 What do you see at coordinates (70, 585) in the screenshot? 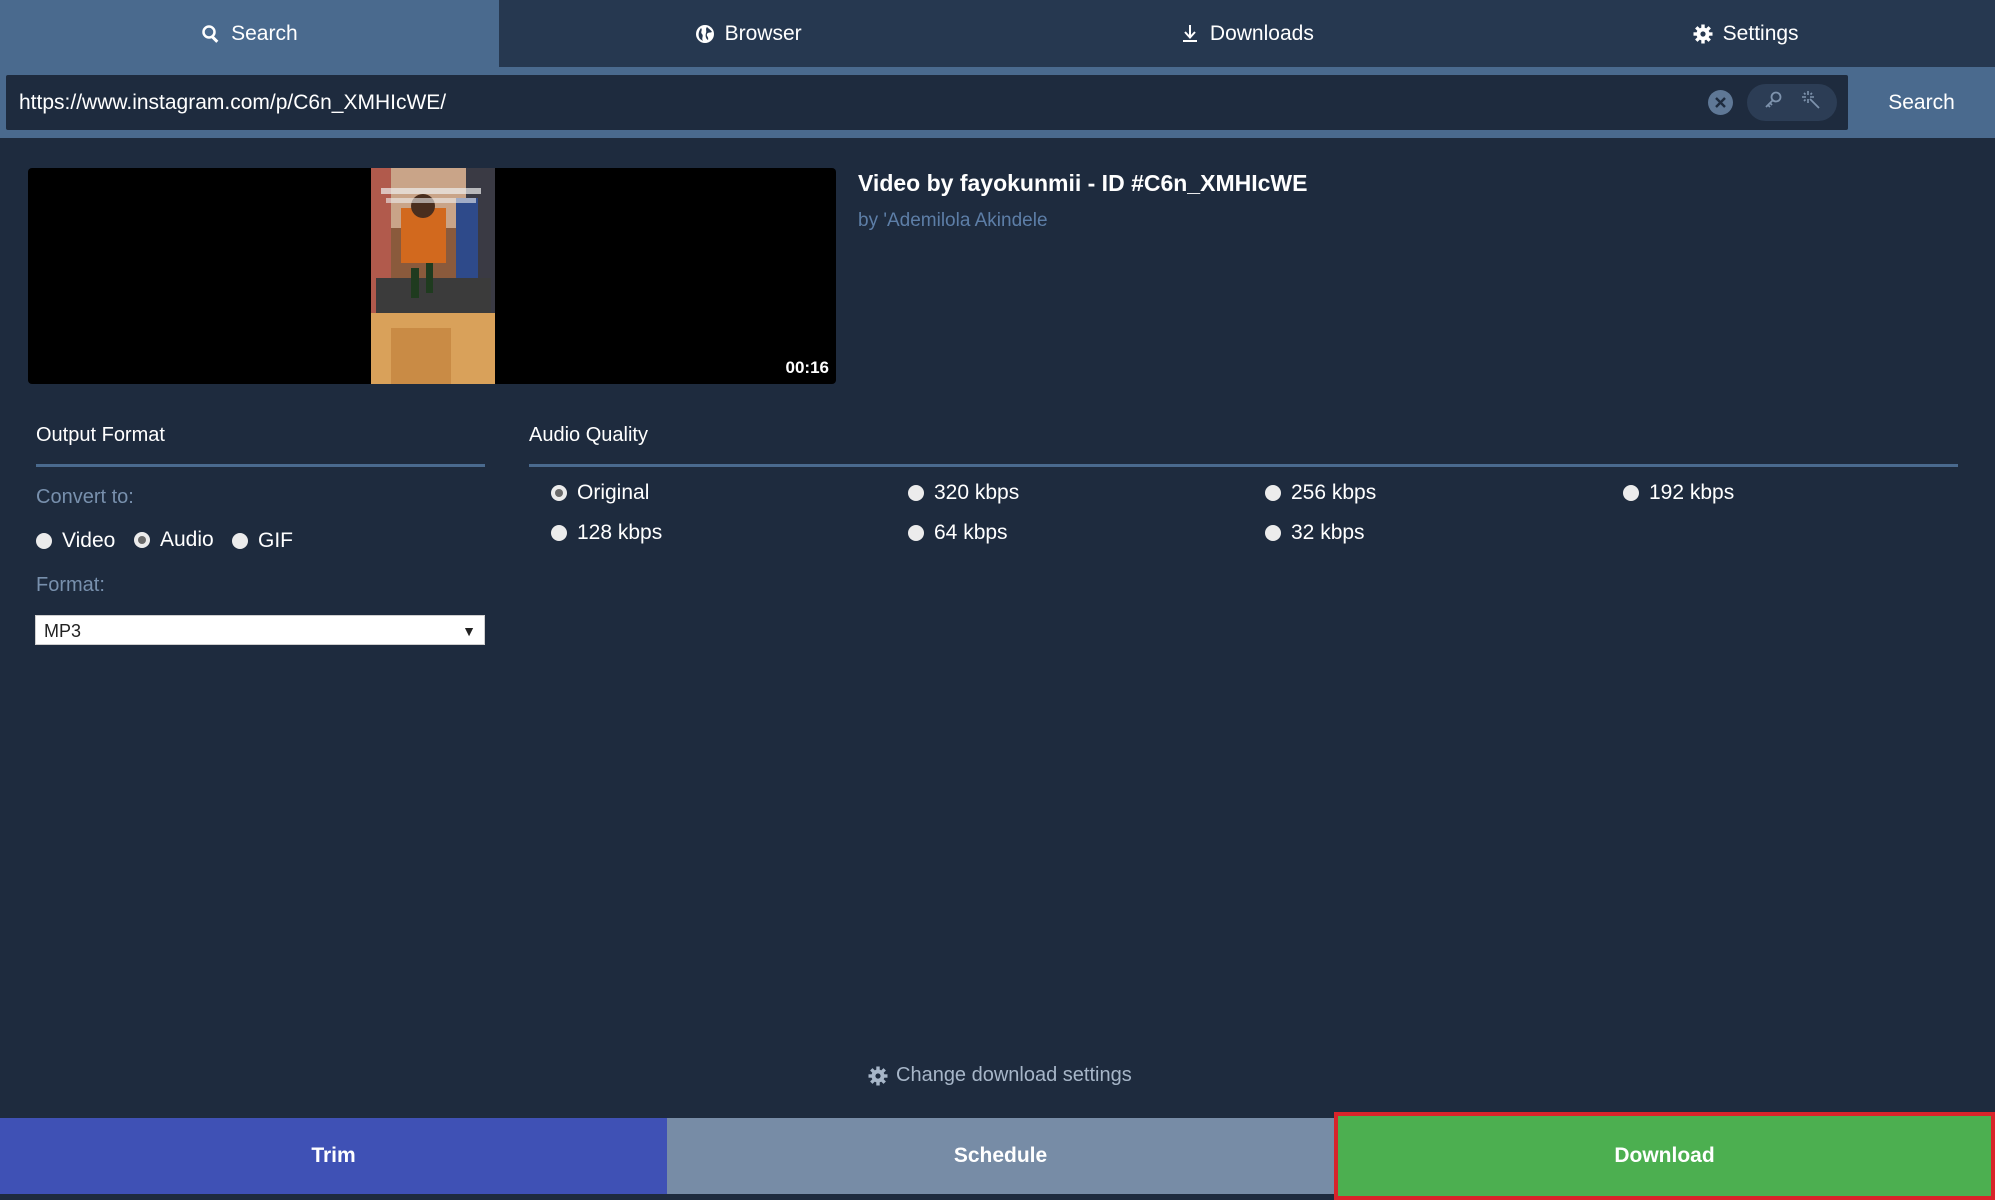
I see `format-label: Format:` at bounding box center [70, 585].